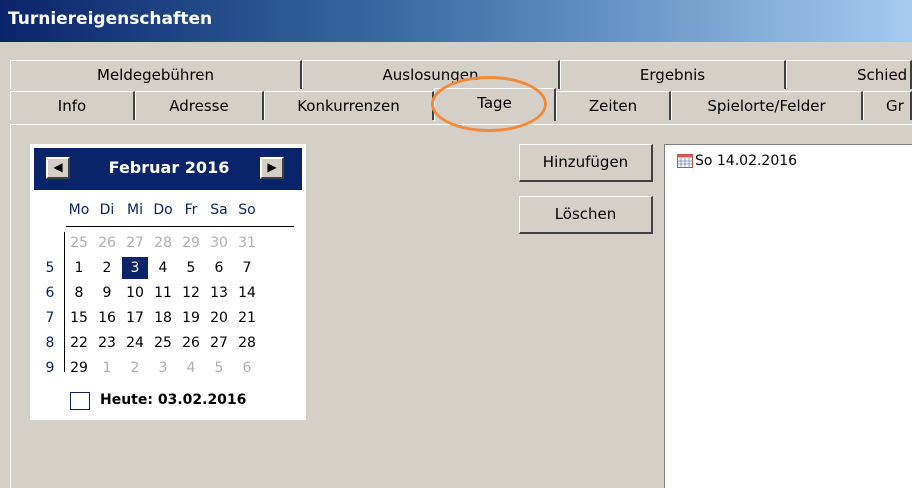 The width and height of the screenshot is (912, 488). What do you see at coordinates (191, 210) in the screenshot?
I see `weekday-label: Fr` at bounding box center [191, 210].